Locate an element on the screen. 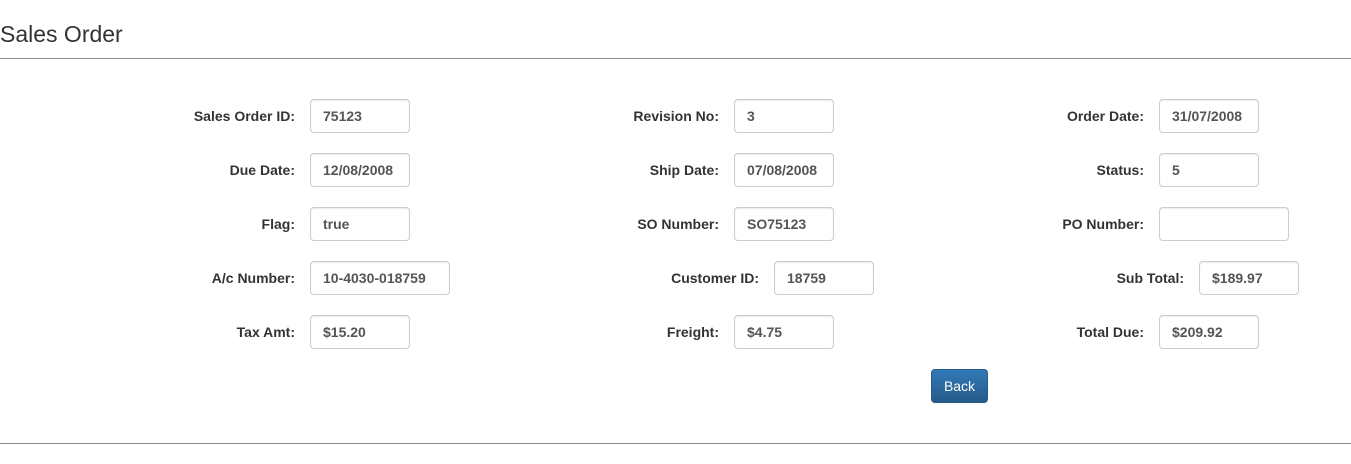 The height and width of the screenshot is (464, 1351). ship-date-field is located at coordinates (784, 170).